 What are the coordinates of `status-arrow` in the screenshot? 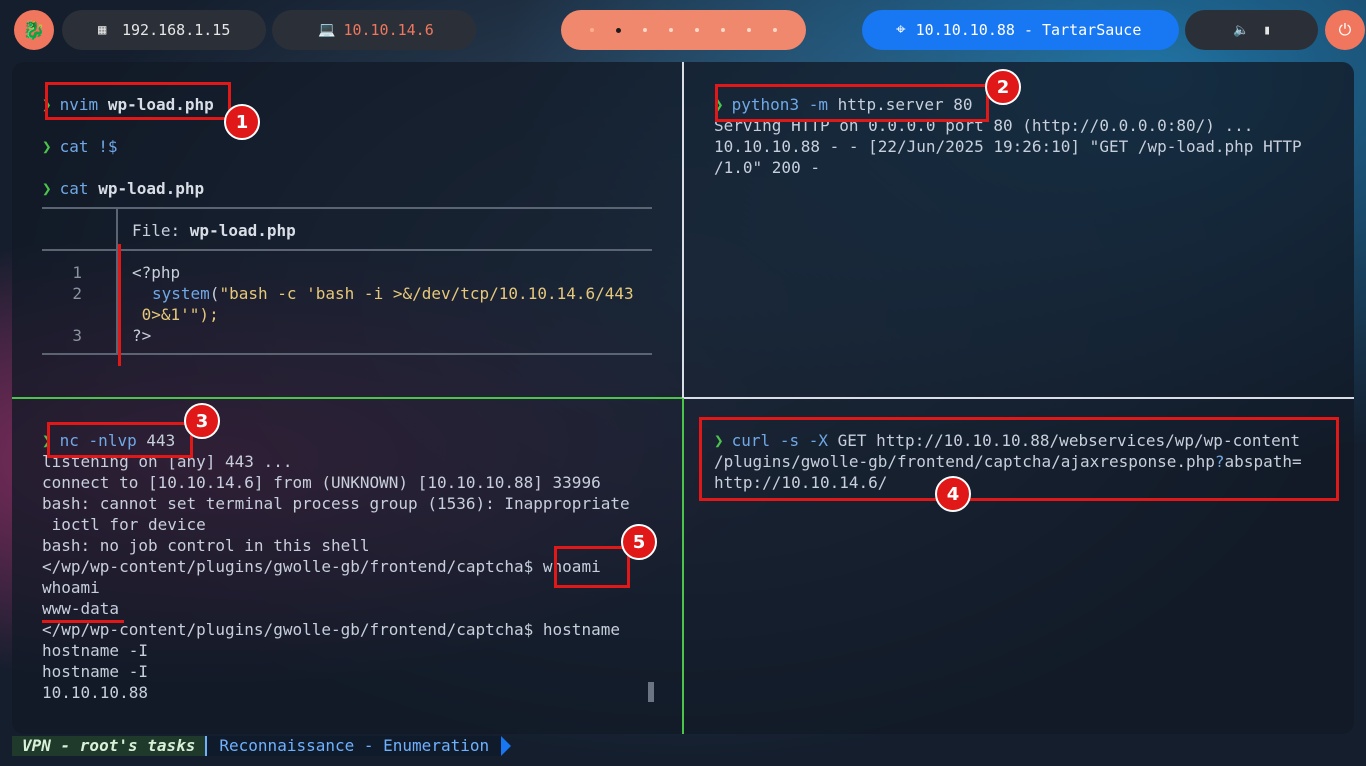 It's located at (506, 746).